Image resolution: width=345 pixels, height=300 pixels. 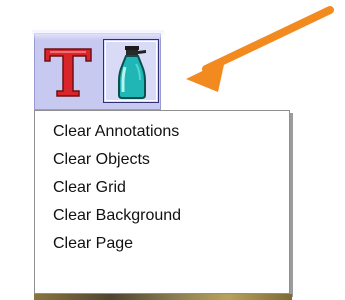 I want to click on text-tool-icon, so click(x=68, y=72).